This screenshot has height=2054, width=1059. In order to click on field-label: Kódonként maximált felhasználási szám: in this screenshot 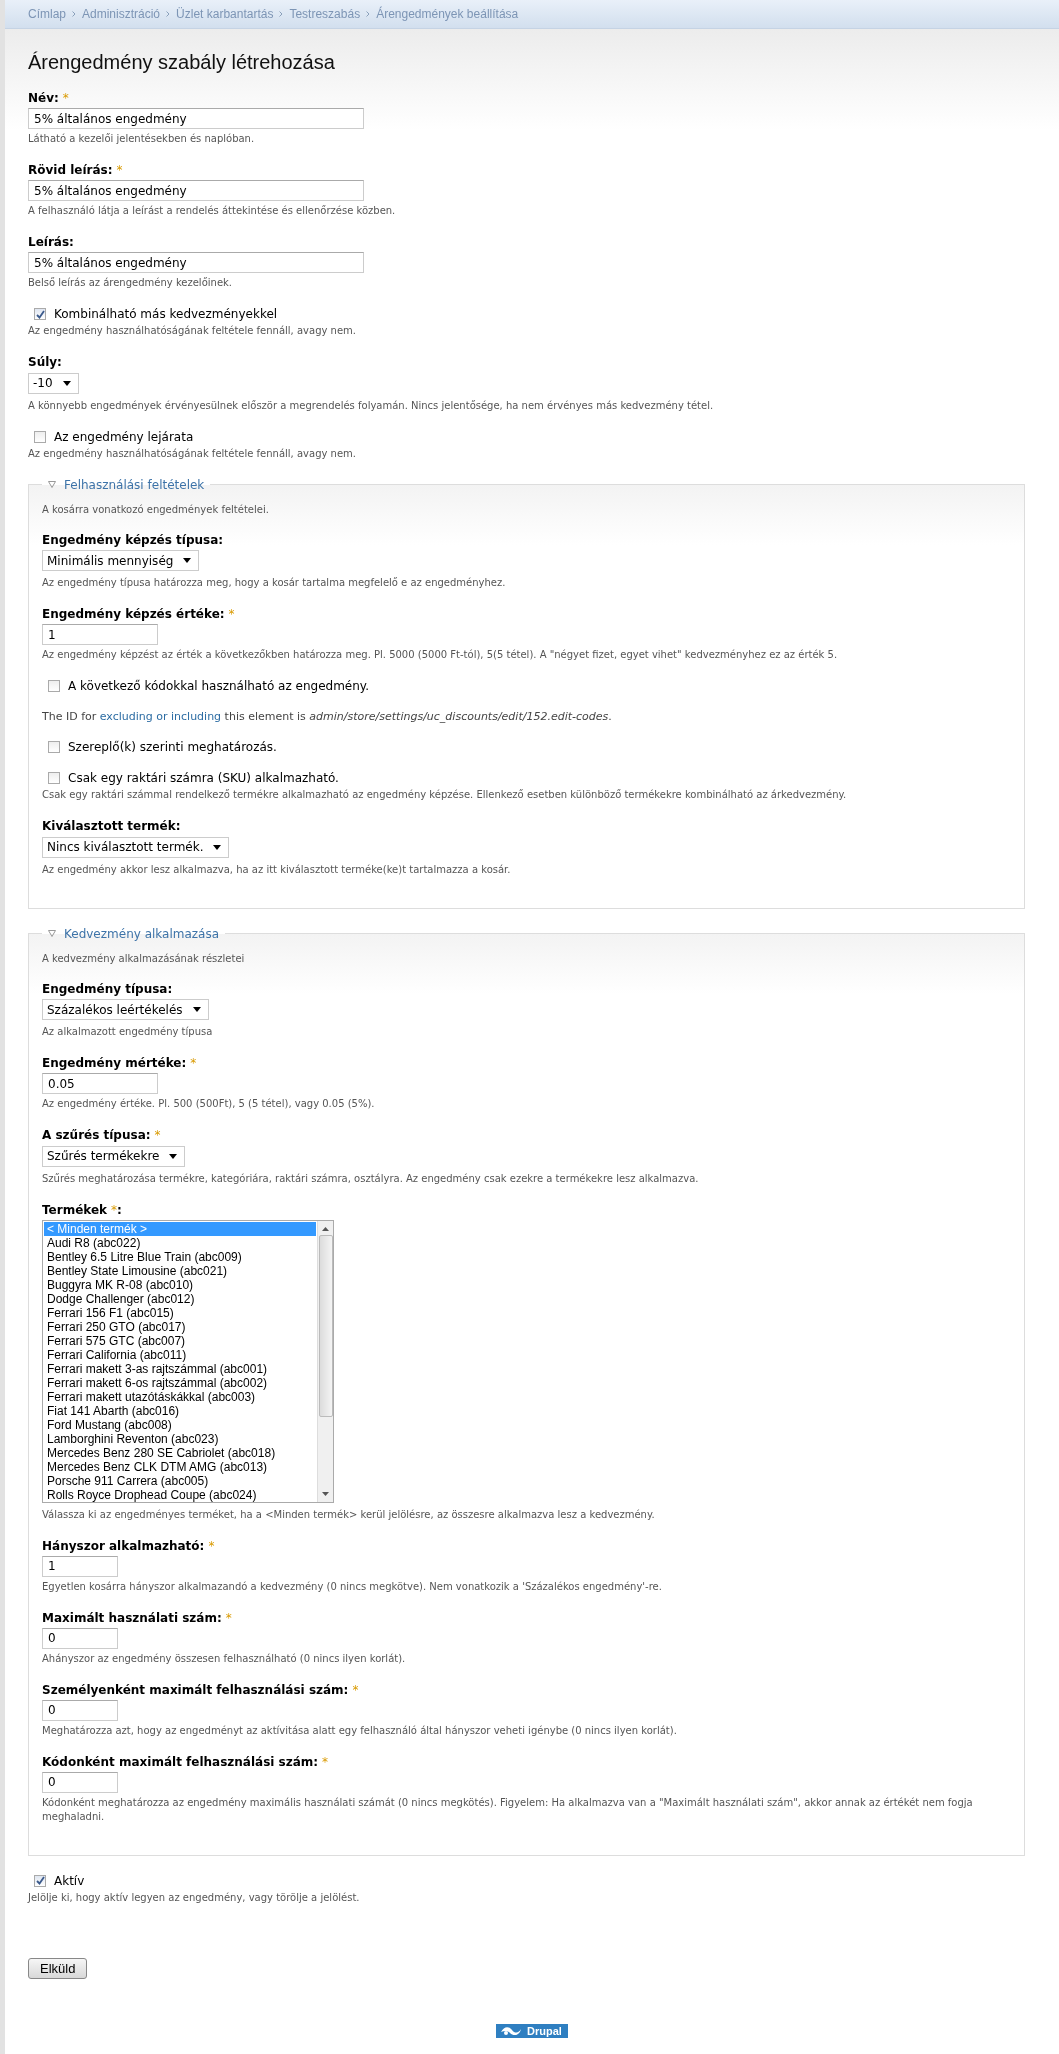, I will do `click(180, 1761)`.